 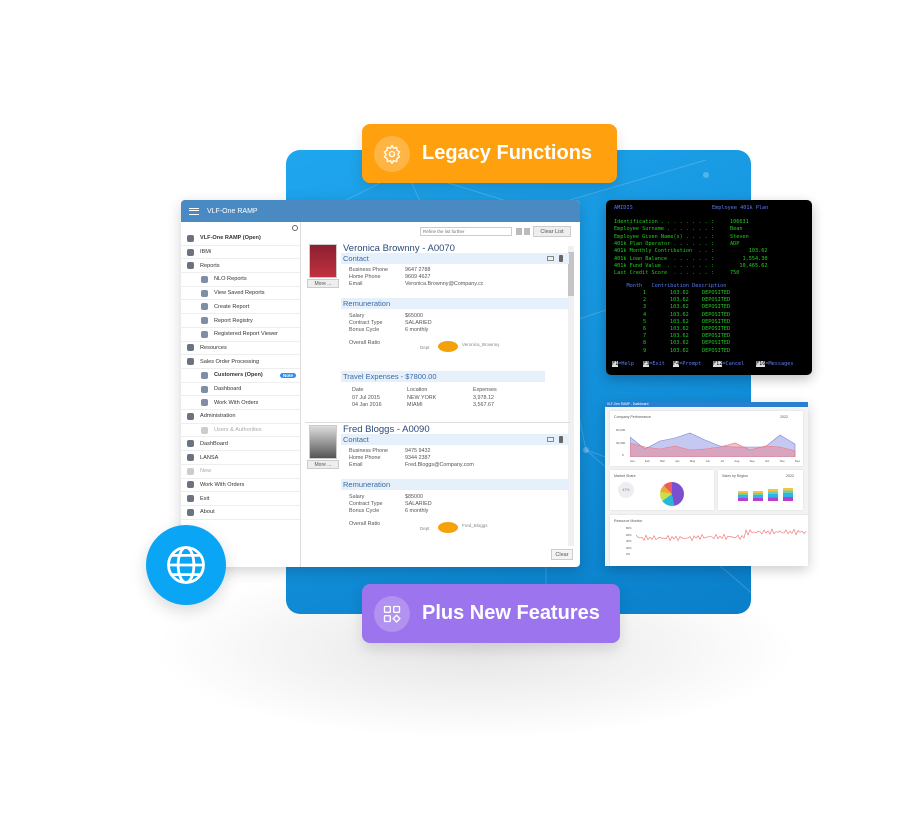 What do you see at coordinates (240, 294) in the screenshot?
I see `sidebar-item: View Saved Reports` at bounding box center [240, 294].